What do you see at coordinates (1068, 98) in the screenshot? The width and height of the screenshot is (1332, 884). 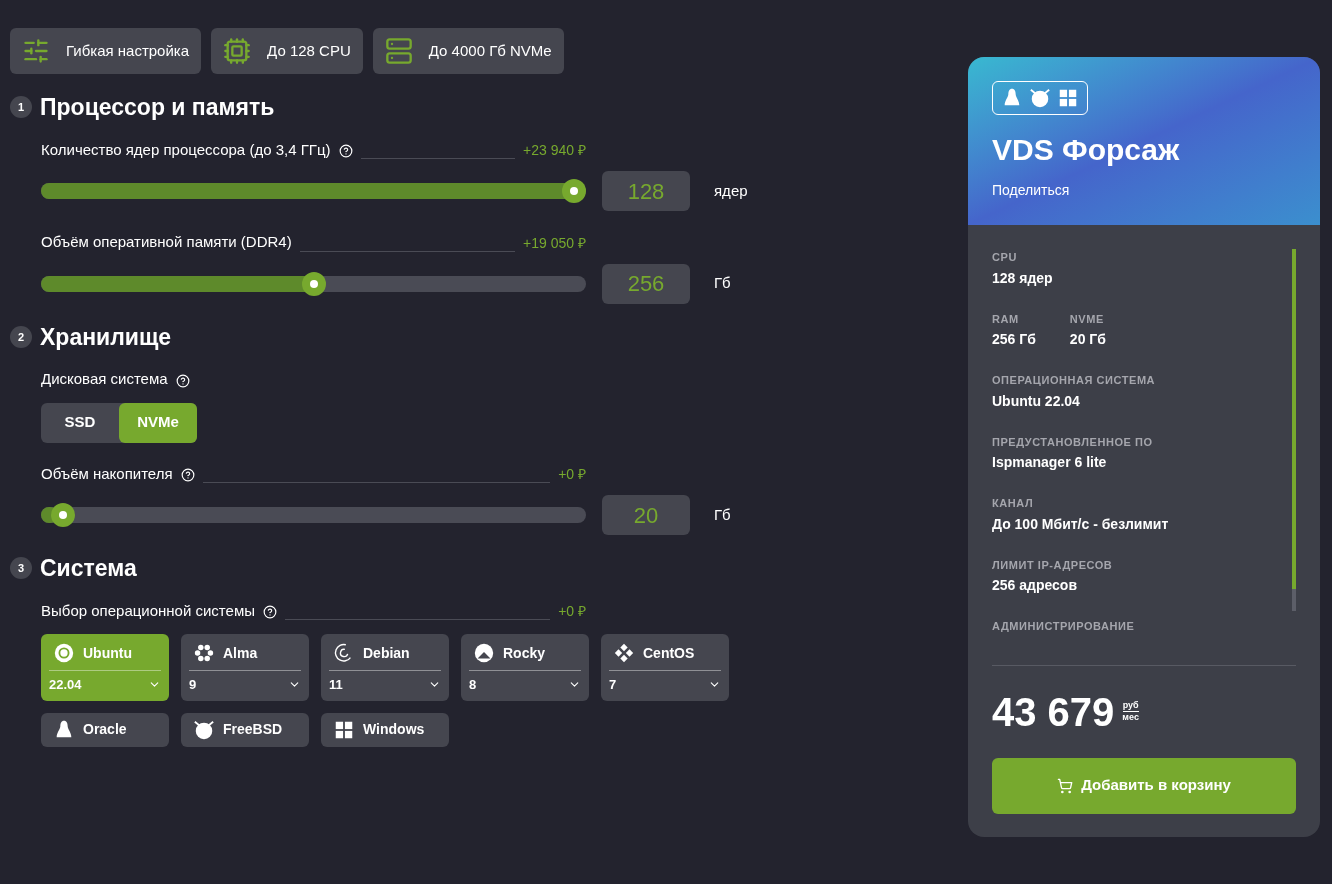 I see `windows-icon` at bounding box center [1068, 98].